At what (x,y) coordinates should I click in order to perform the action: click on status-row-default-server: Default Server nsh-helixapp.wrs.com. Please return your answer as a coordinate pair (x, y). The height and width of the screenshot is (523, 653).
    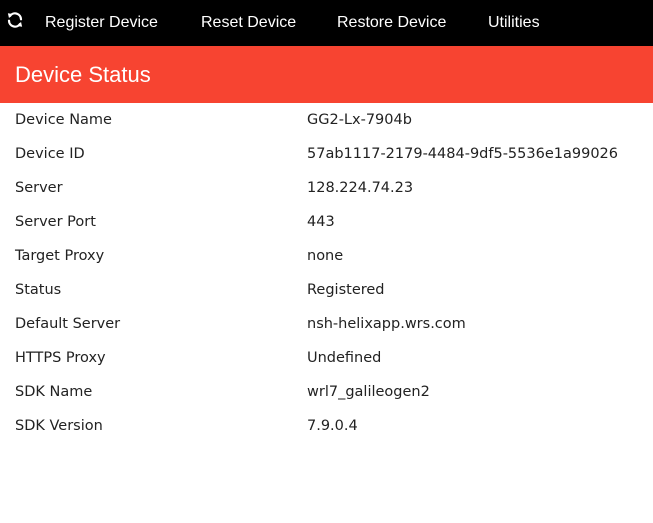
    Looking at the image, I should click on (326, 324).